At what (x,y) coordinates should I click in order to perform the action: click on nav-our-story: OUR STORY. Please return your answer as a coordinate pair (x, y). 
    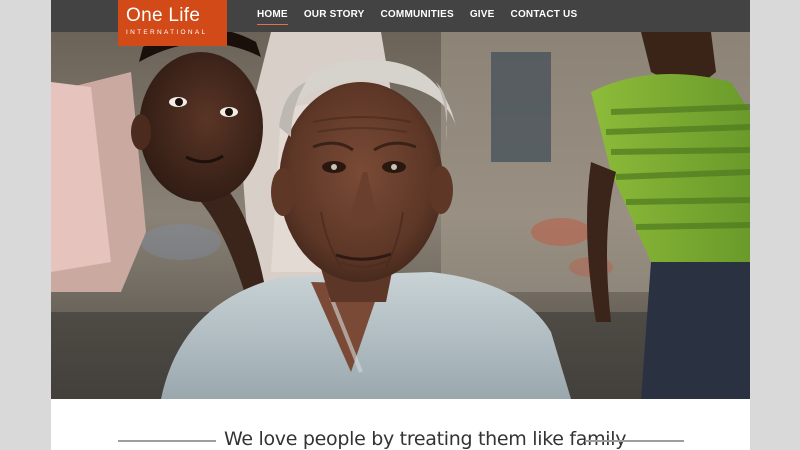
    Looking at the image, I should click on (334, 16).